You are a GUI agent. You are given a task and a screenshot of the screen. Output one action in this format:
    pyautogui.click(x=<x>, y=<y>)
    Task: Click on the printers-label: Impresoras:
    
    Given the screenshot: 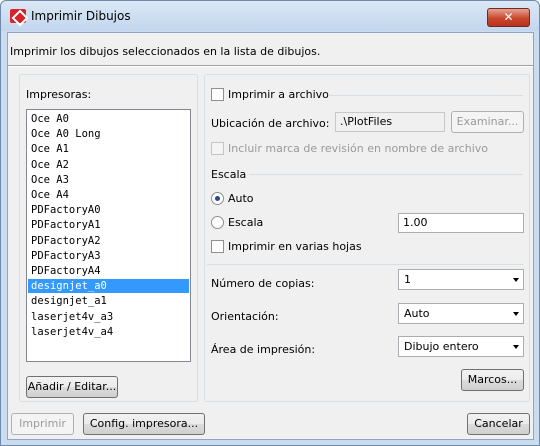 What is the action you would take?
    pyautogui.click(x=59, y=94)
    